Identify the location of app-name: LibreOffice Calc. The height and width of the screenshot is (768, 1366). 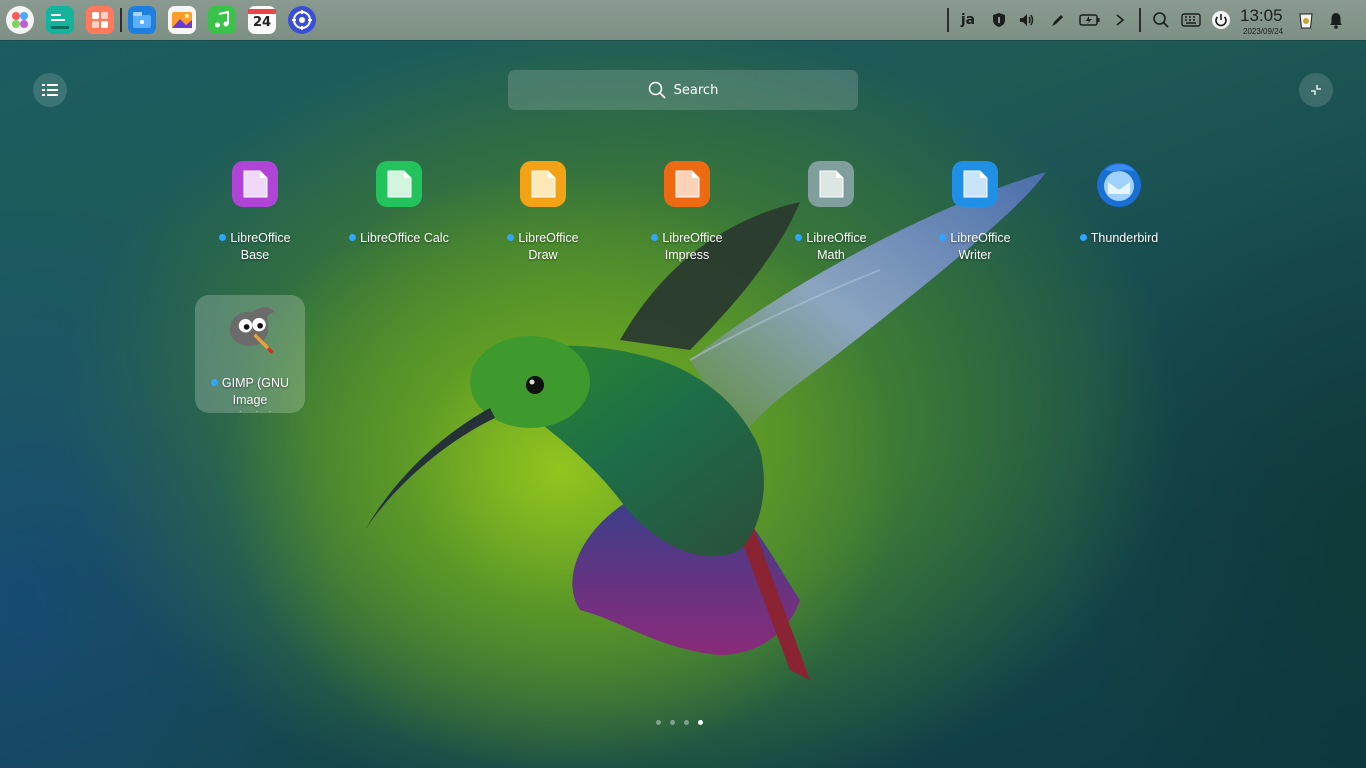
(404, 238).